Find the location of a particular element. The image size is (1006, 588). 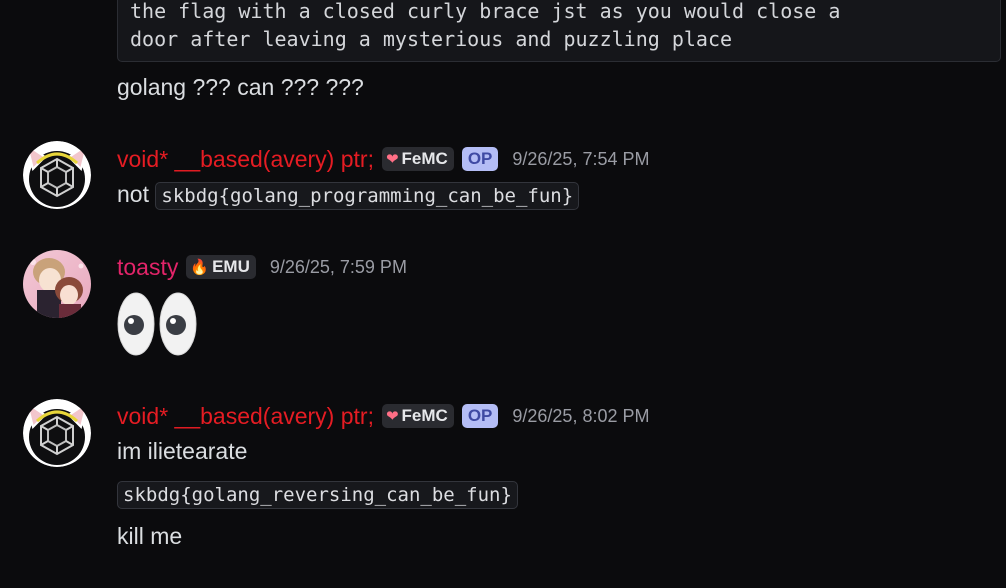

message-body: not skbdg{golang_programming_can_be_fun} is located at coordinates (348, 195).